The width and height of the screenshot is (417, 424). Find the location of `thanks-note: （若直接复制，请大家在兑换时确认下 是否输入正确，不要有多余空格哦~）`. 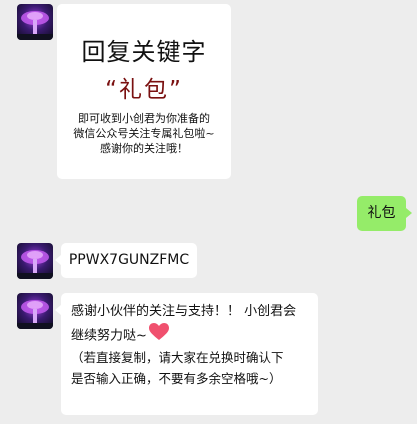

thanks-note: （若直接复制，请大家在兑换时确认下 是否输入正确，不要有多余空格哦~） is located at coordinates (190, 368).